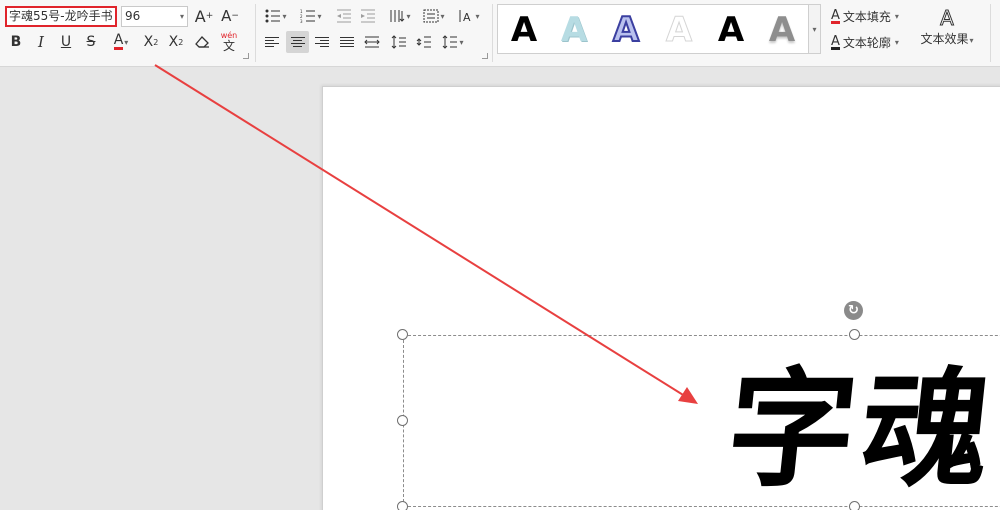  Describe the element at coordinates (181, 42) in the screenshot. I see `subscript-mark: 2` at that location.